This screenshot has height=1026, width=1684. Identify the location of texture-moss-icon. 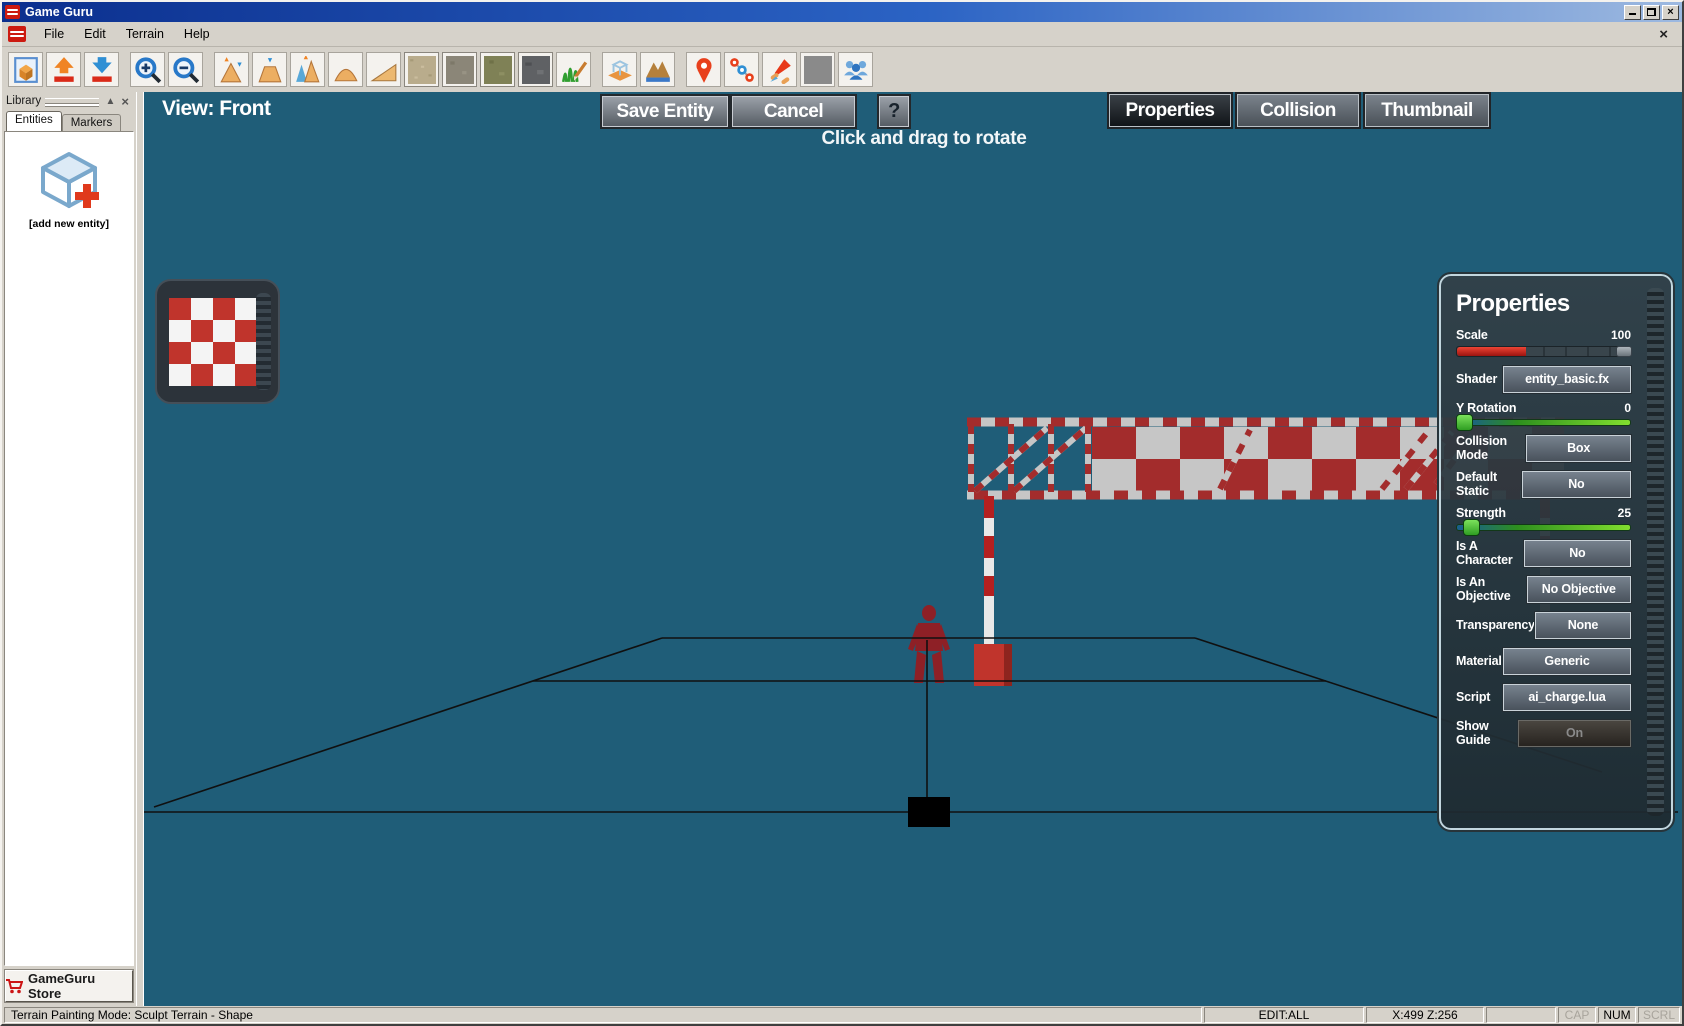
(497, 69).